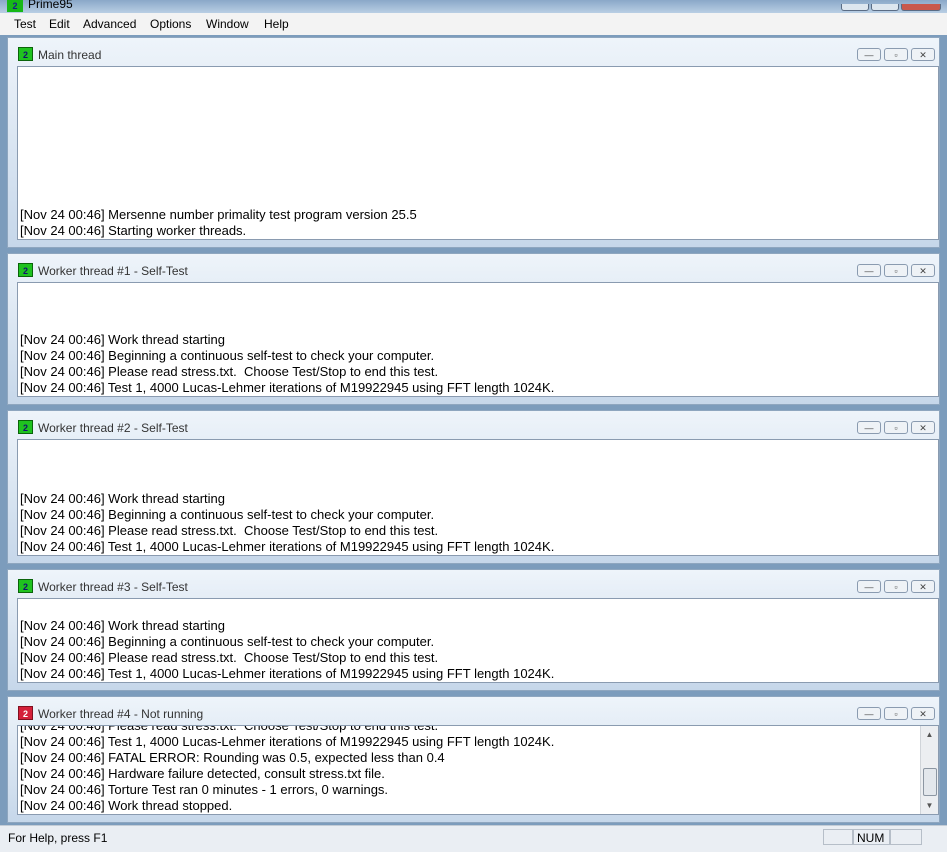 This screenshot has height=852, width=947. What do you see at coordinates (227, 24) in the screenshot?
I see `menu-window: Window` at bounding box center [227, 24].